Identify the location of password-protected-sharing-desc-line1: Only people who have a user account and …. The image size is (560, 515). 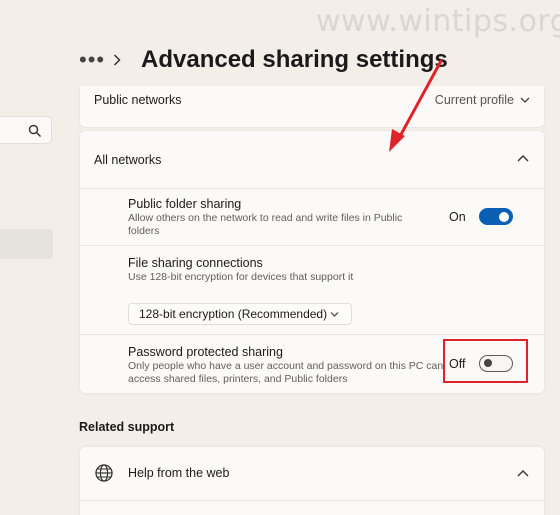
(286, 366).